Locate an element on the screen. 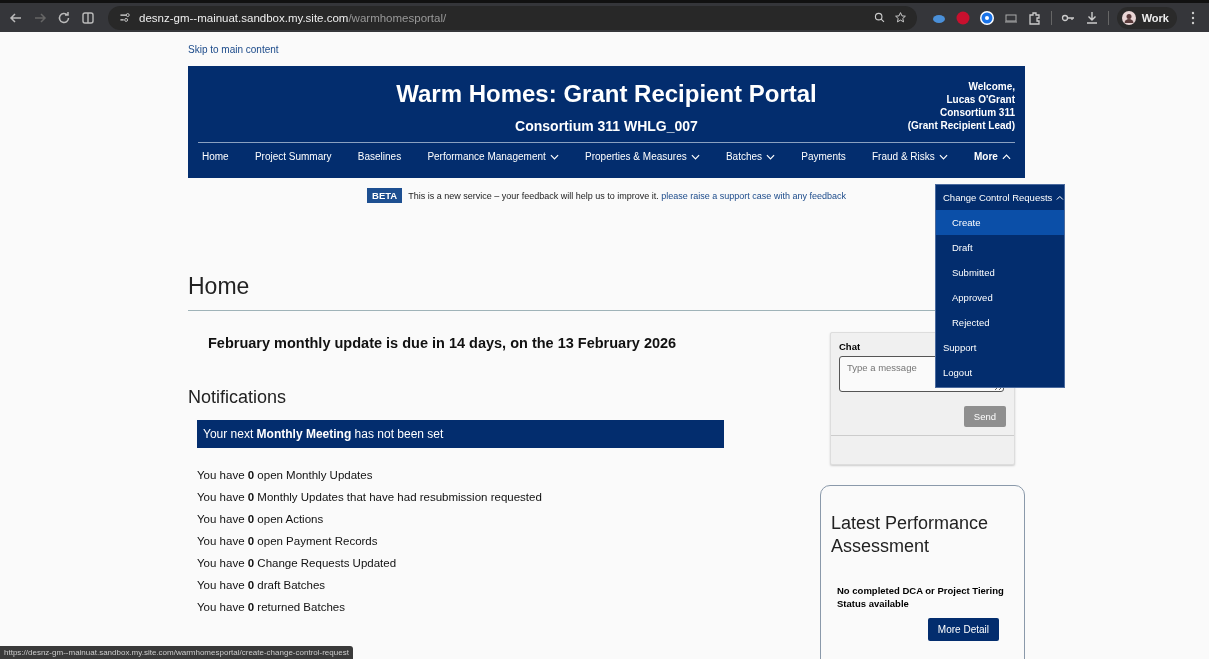  bookmark-star-icon is located at coordinates (900, 17).